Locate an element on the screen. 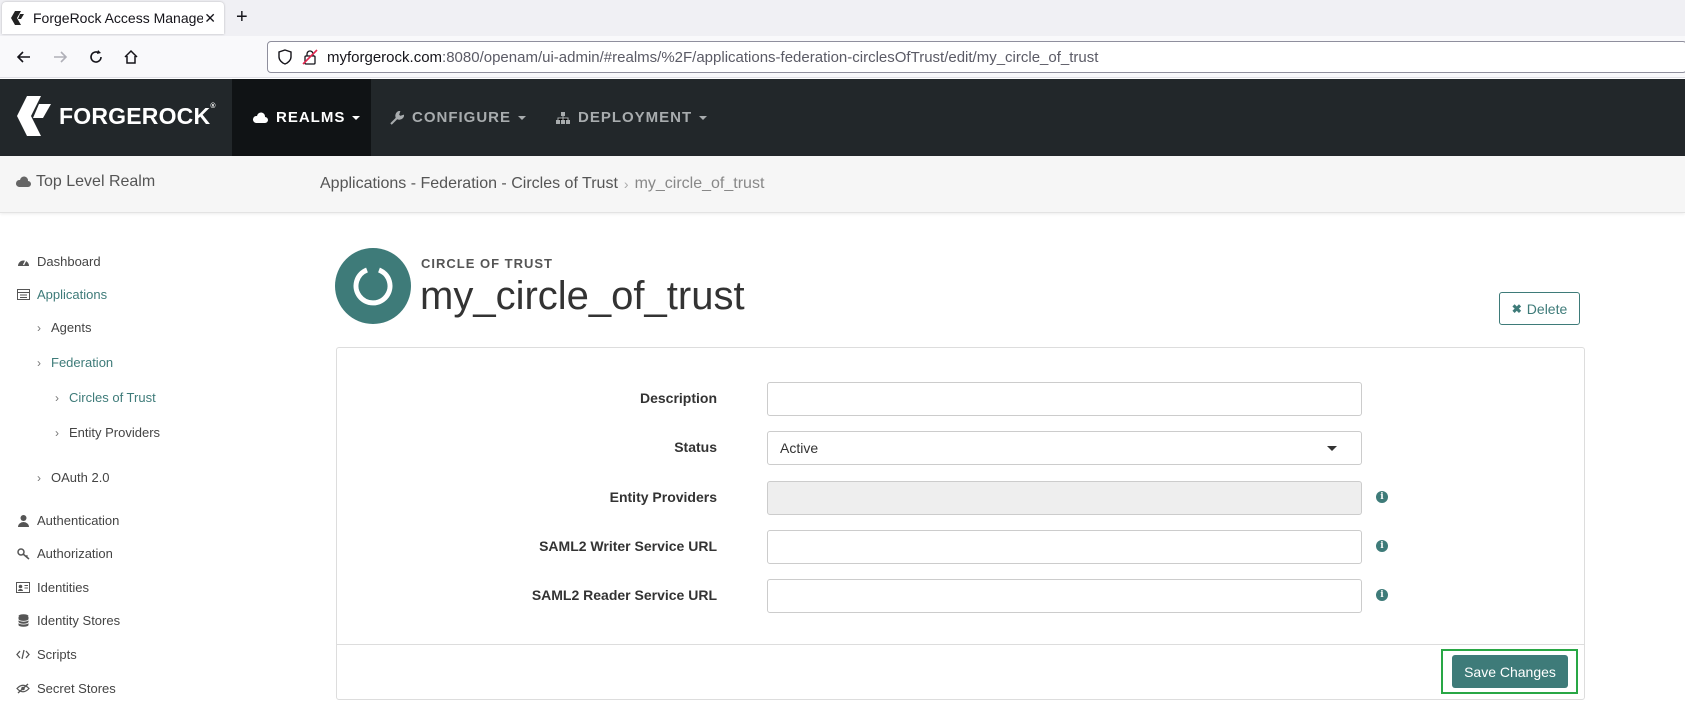 The image size is (1685, 706). sidebar-item-scripts: Scripts is located at coordinates (46, 654).